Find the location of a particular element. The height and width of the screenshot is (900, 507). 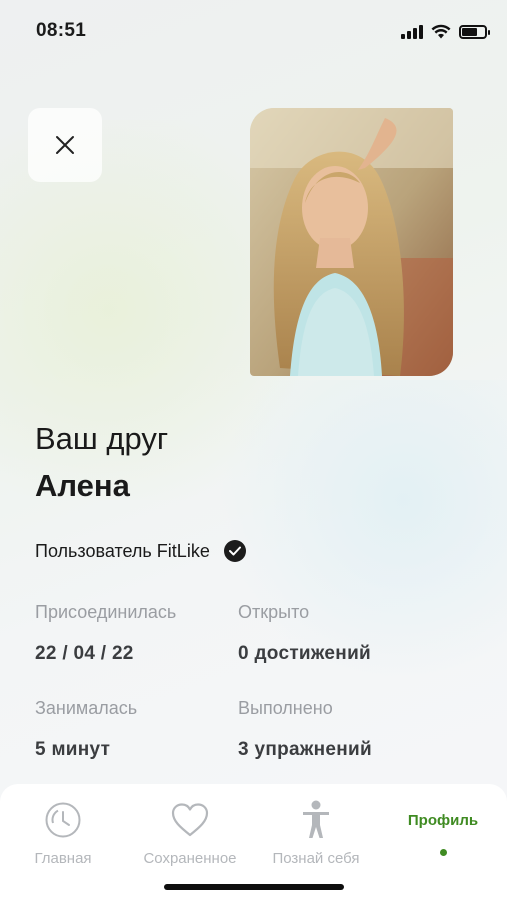

person-icon is located at coordinates (316, 820).